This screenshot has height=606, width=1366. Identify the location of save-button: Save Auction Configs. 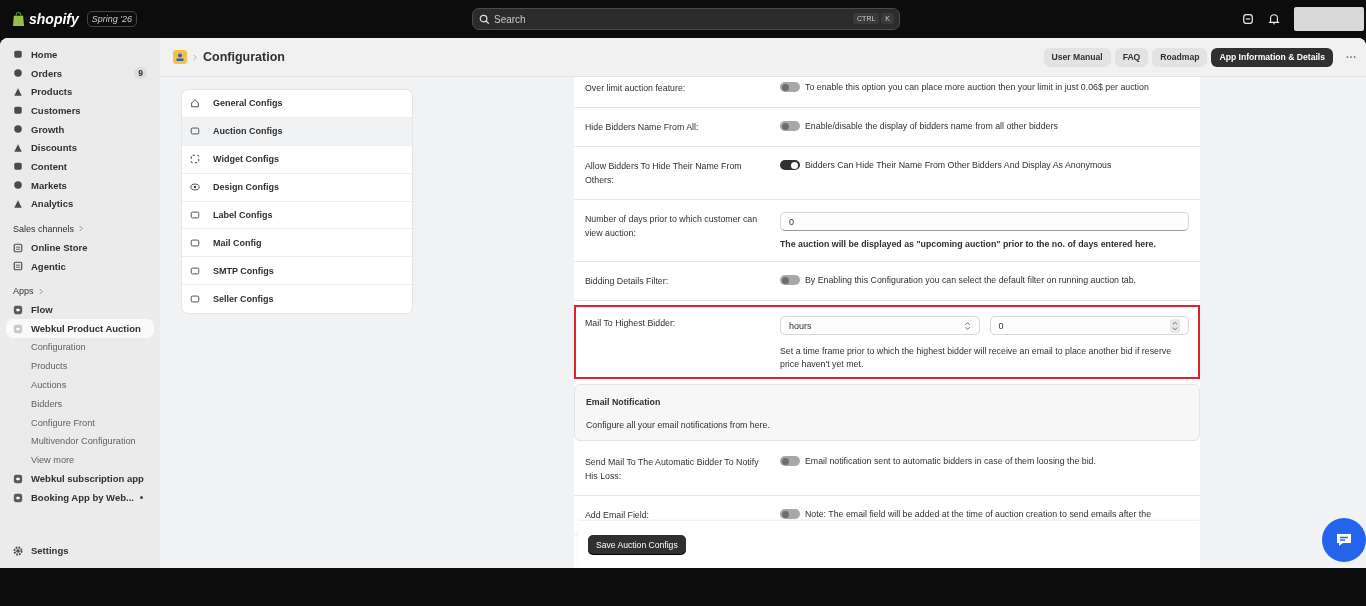
(637, 544).